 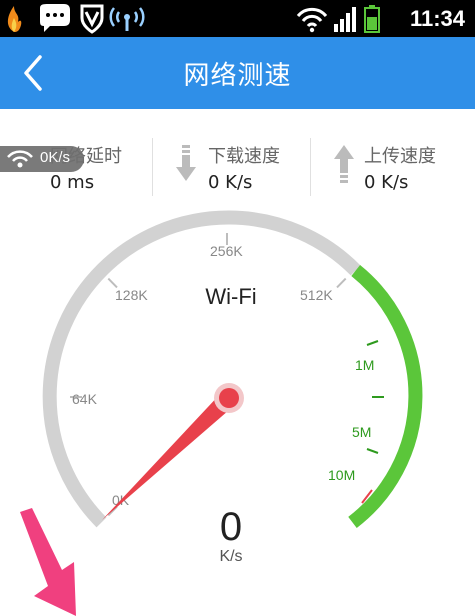 What do you see at coordinates (341, 475) in the screenshot?
I see `tick-label-10m: 10M` at bounding box center [341, 475].